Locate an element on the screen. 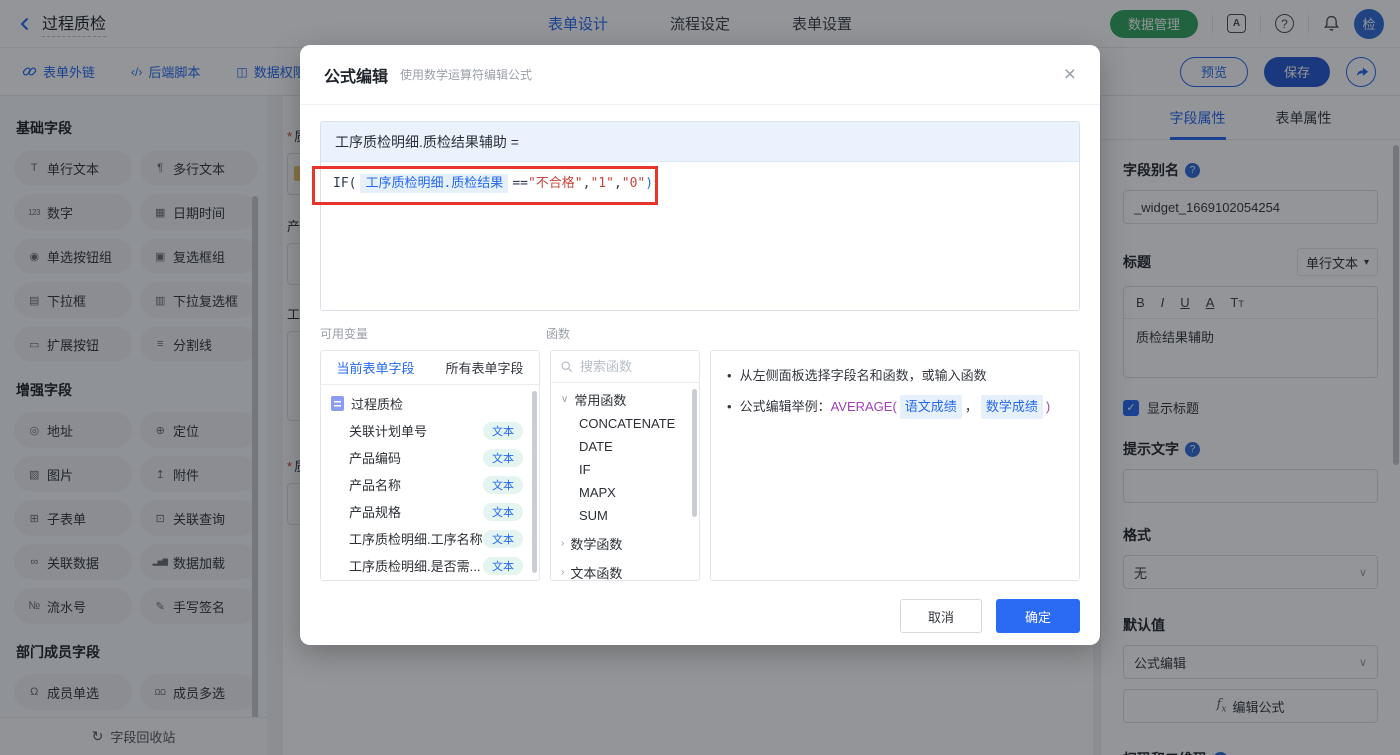 The height and width of the screenshot is (755, 1400). function-item: MAPX is located at coordinates (625, 492).